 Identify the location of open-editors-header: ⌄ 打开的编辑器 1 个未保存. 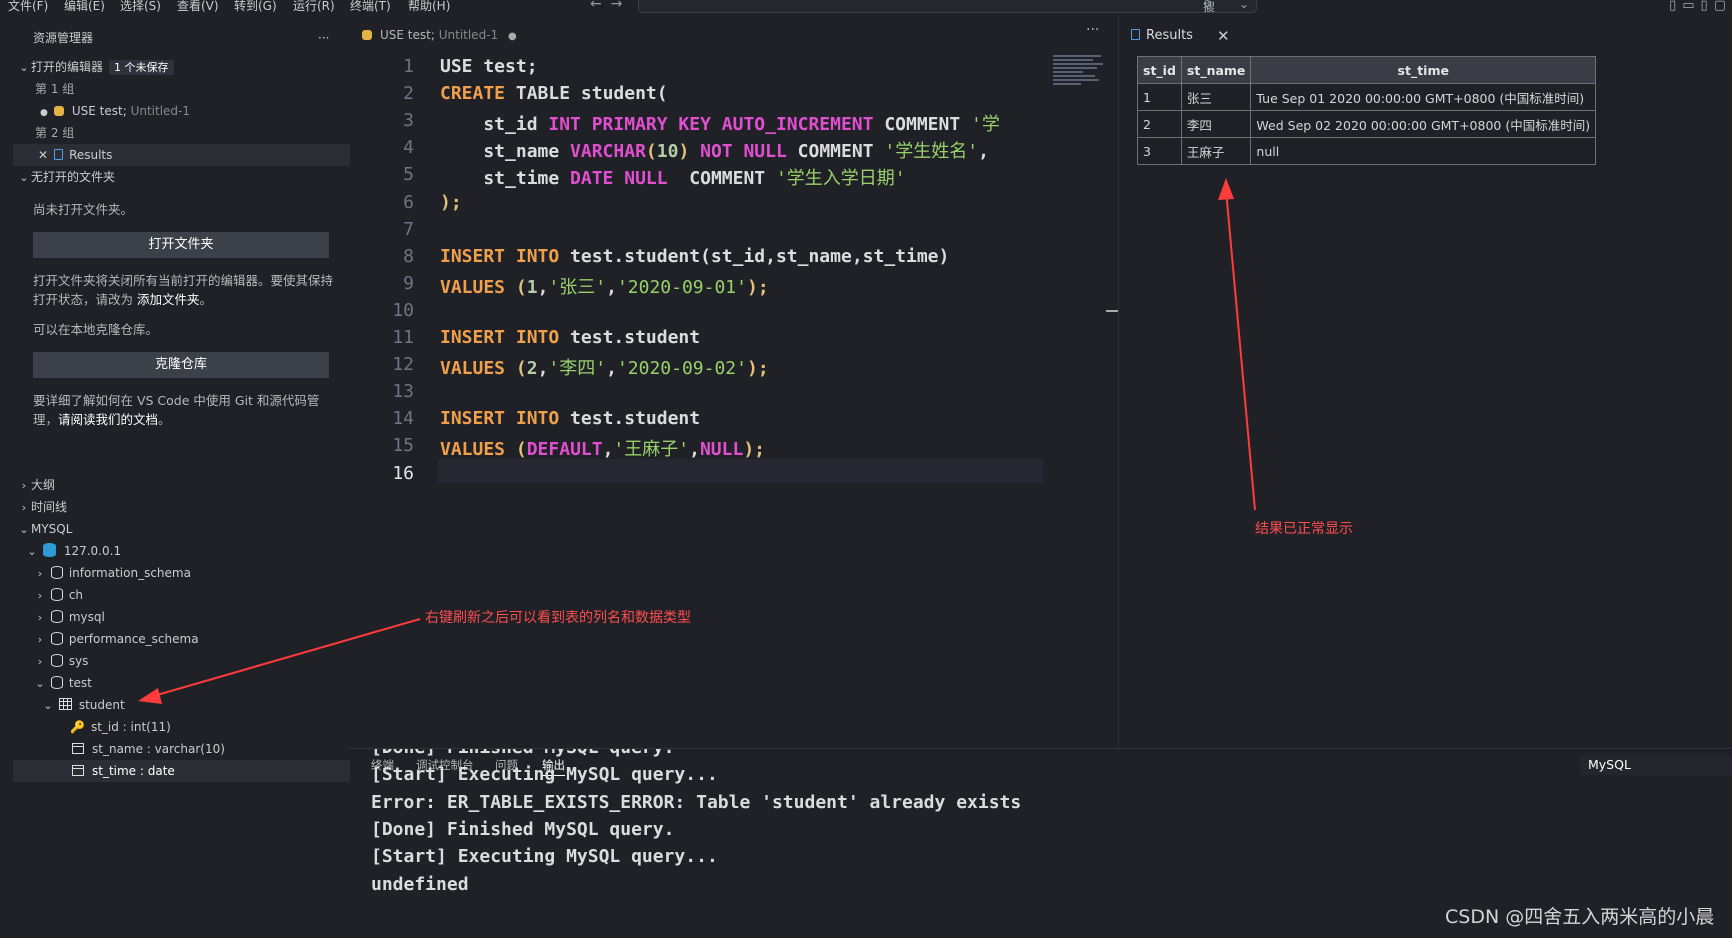
(95, 67).